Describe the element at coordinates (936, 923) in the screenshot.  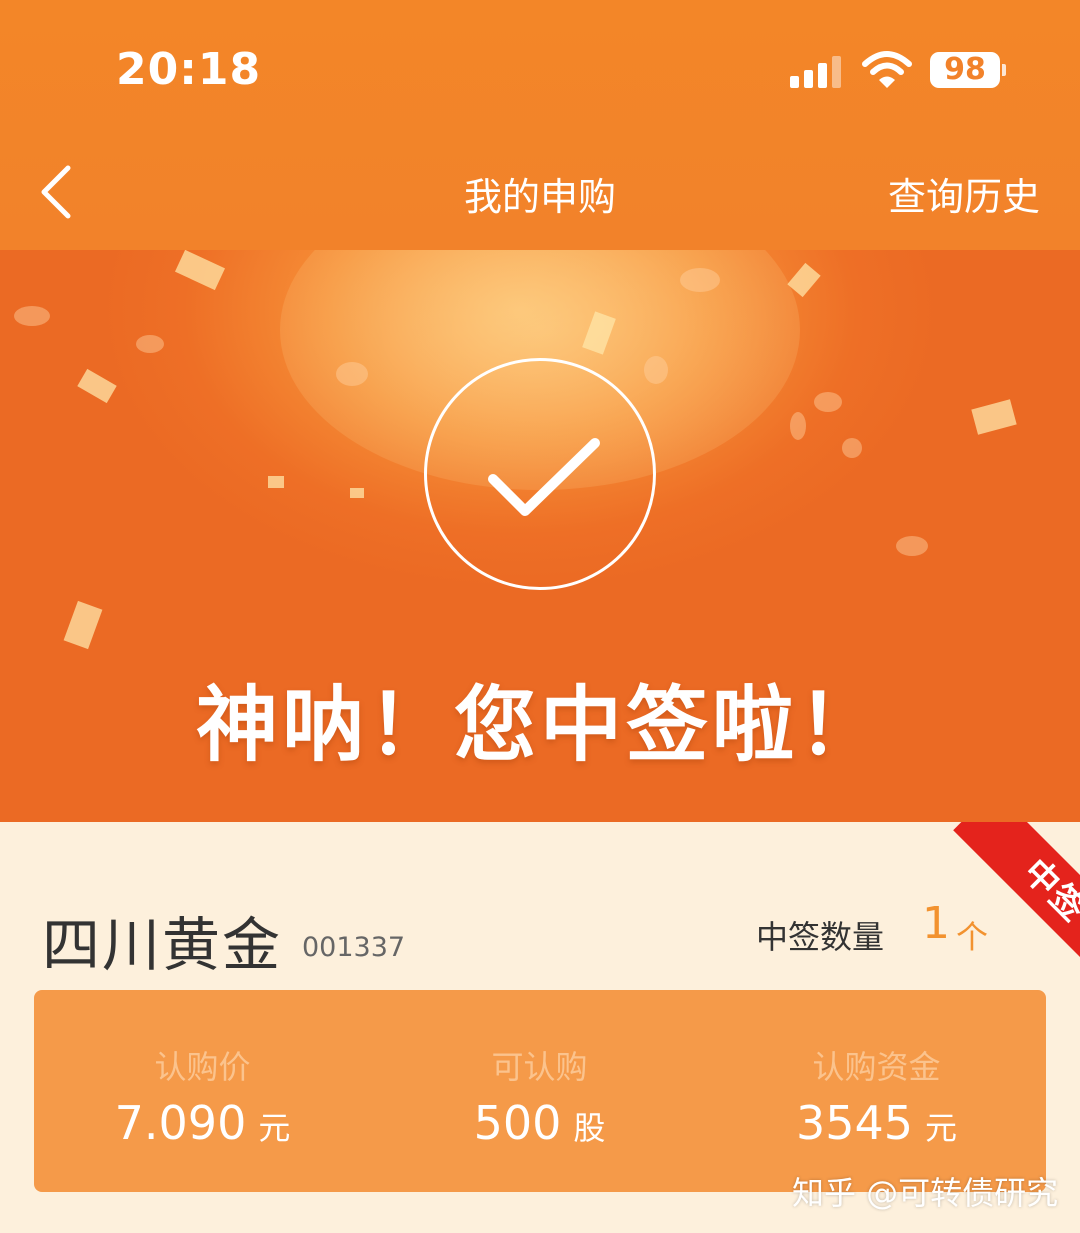
I see `win-quantity-value: 1` at that location.